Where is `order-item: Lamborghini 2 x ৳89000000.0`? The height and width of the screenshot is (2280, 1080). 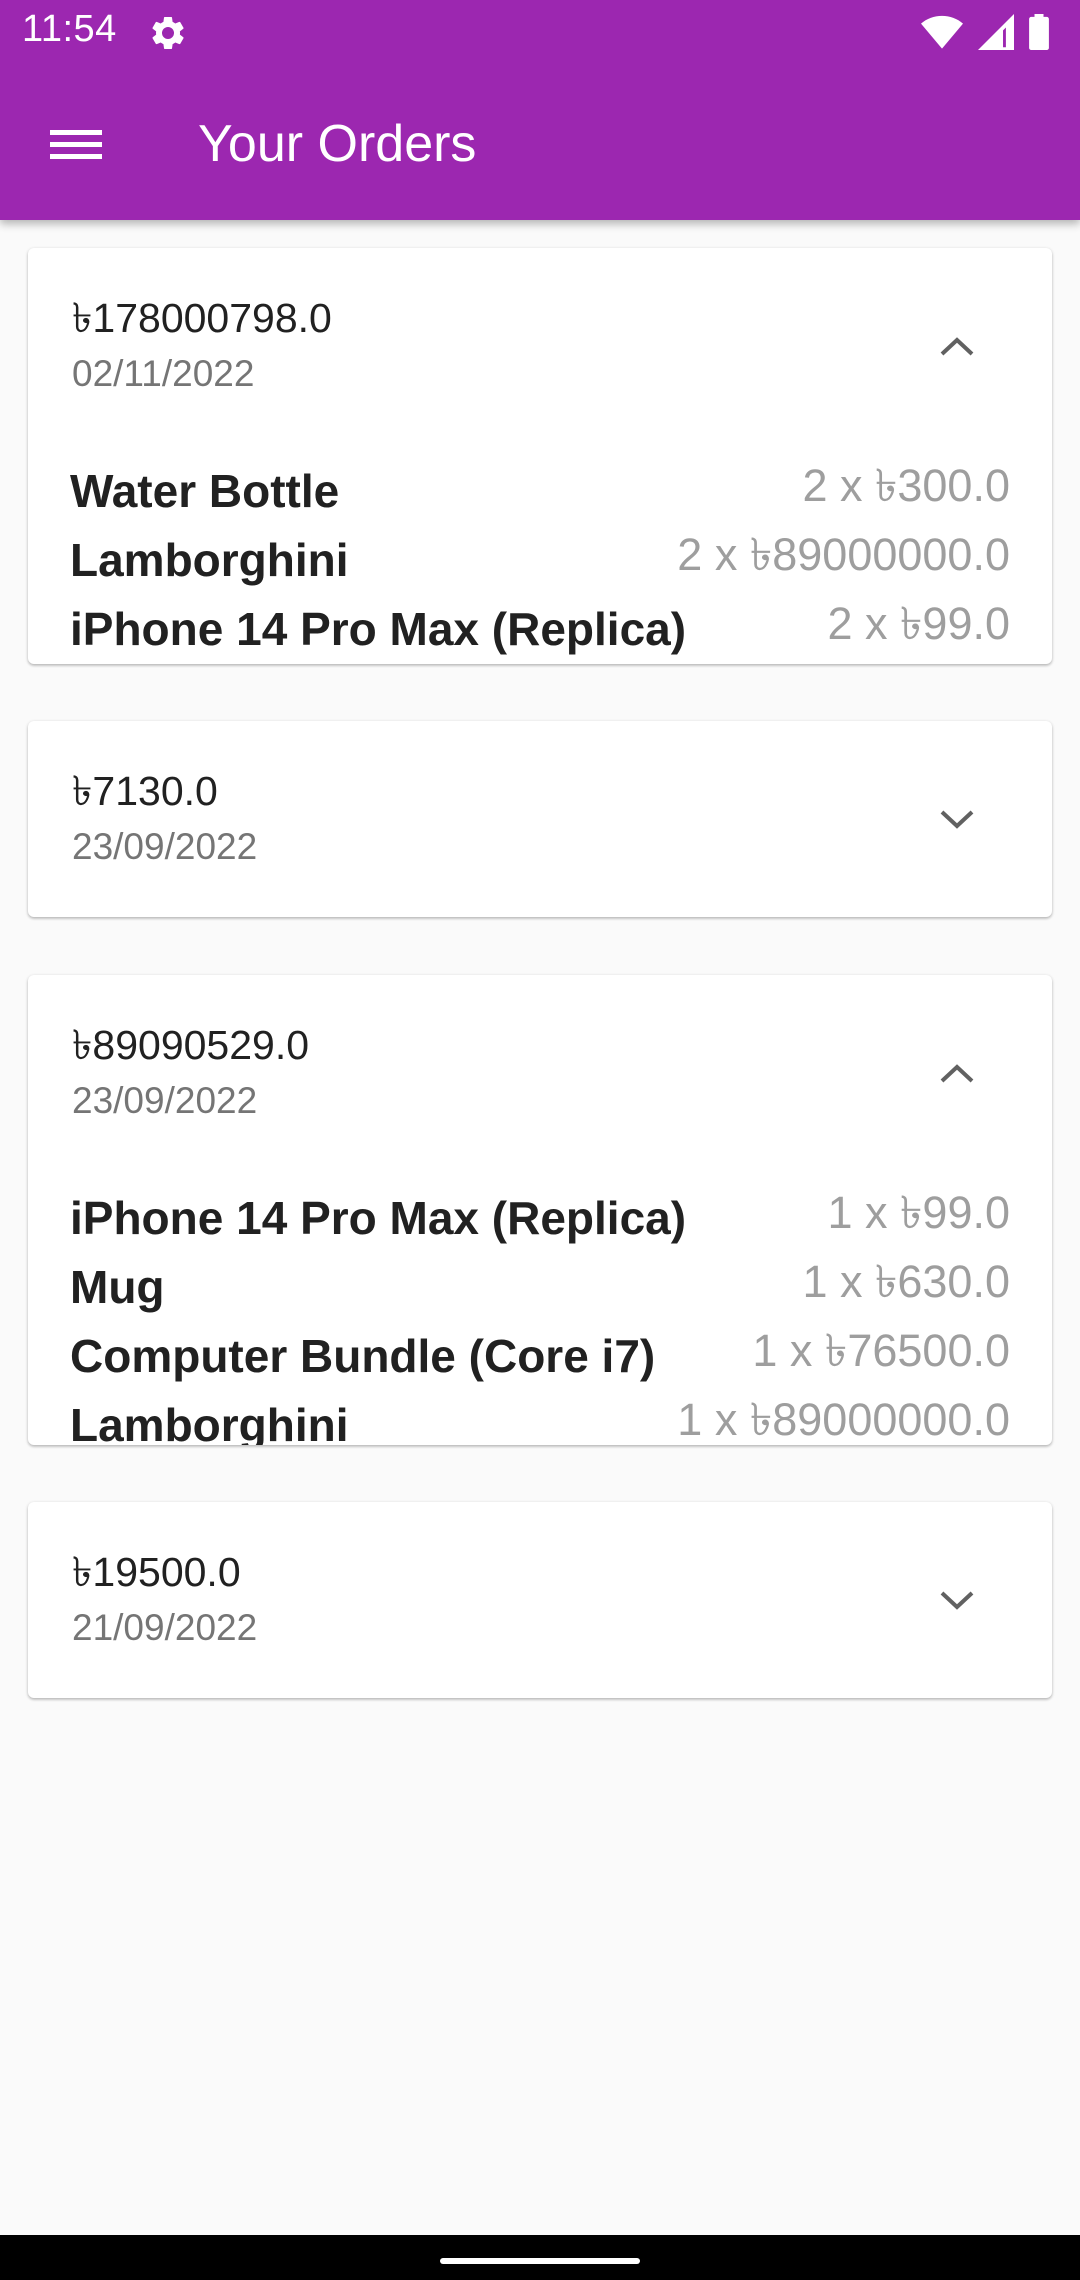 order-item: Lamborghini 2 x ৳89000000.0 is located at coordinates (540, 561).